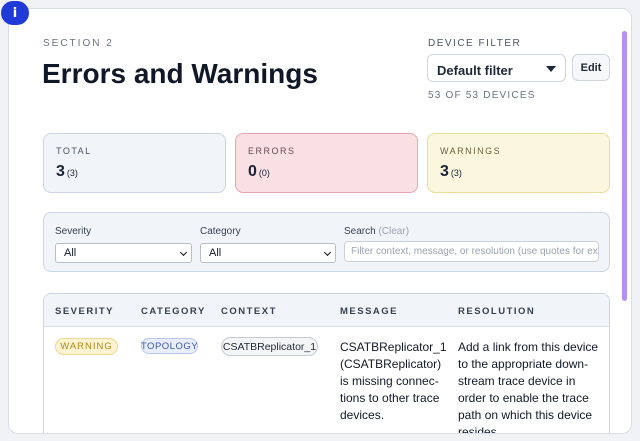  Describe the element at coordinates (496, 311) in the screenshot. I see `column-header-resolution: RESOLUTION` at that location.